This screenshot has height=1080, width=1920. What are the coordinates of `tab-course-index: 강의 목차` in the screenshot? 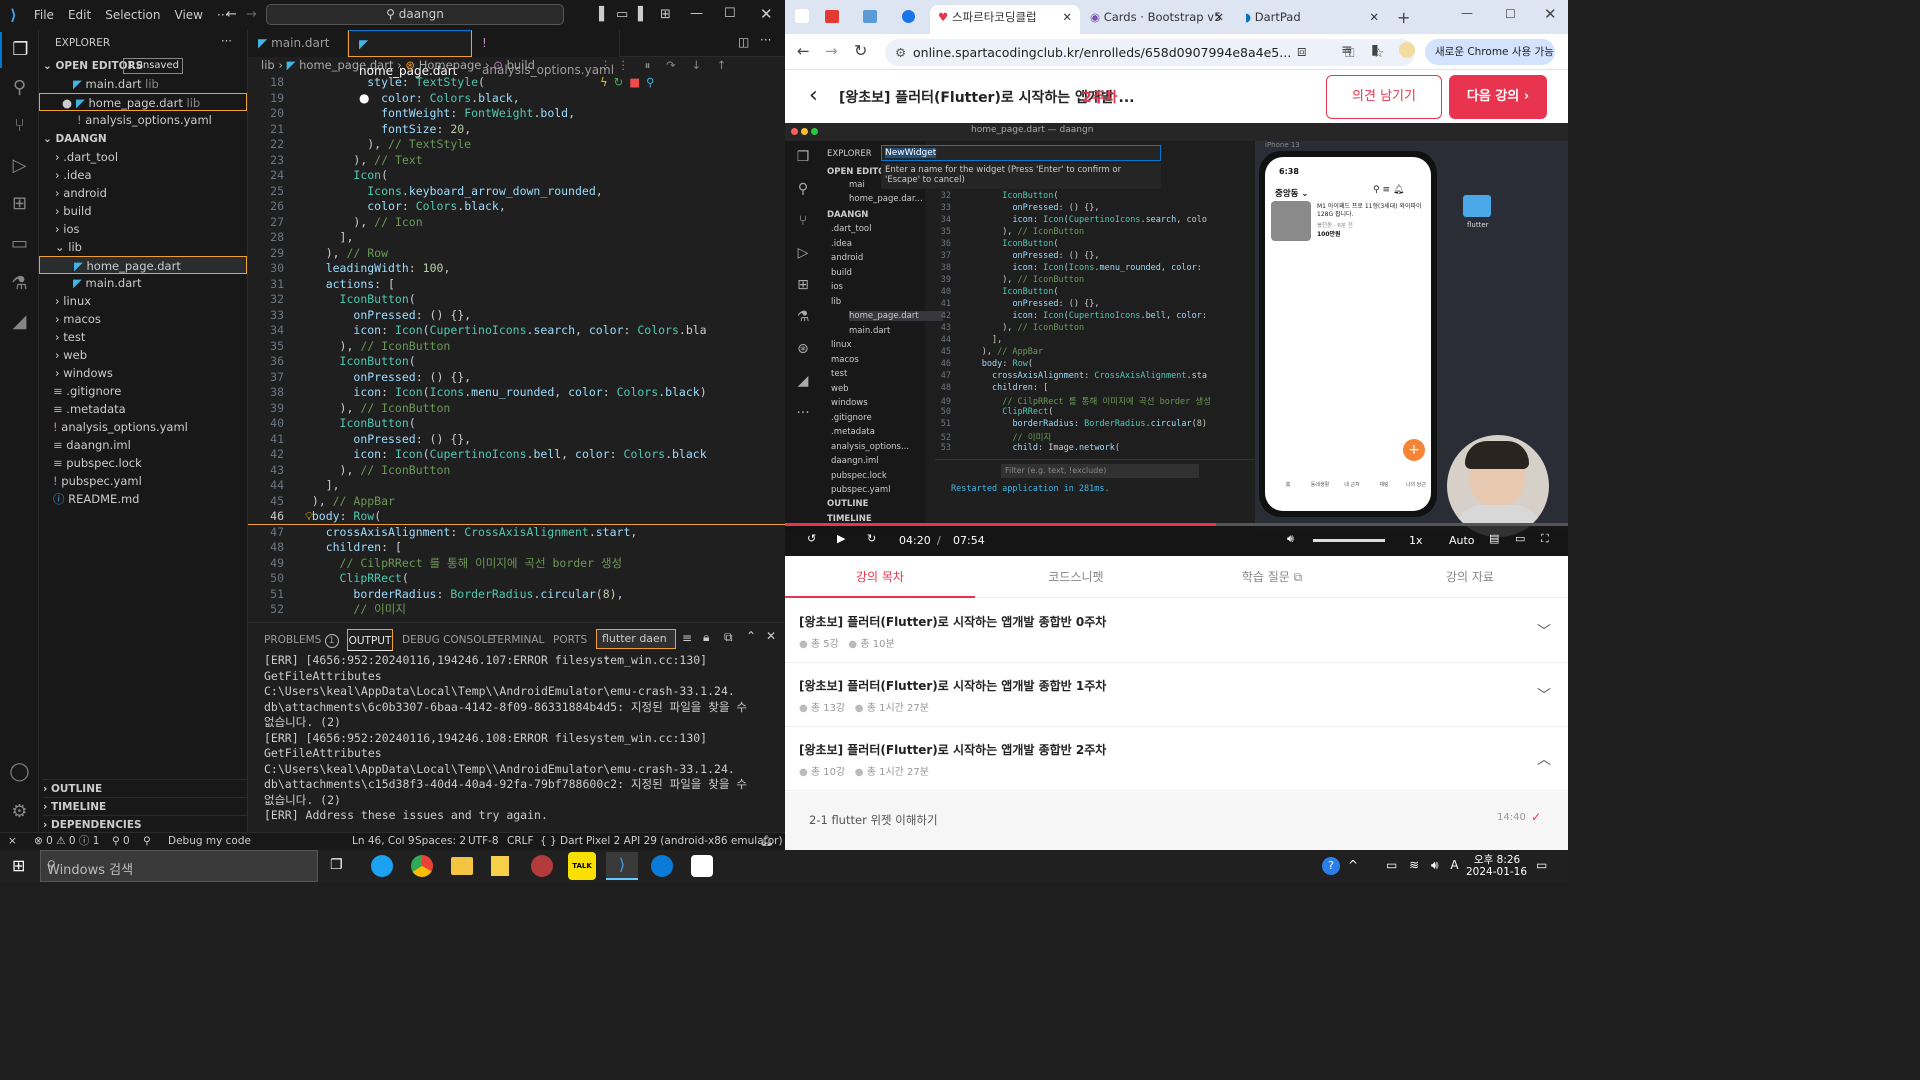 It's located at (880, 577).